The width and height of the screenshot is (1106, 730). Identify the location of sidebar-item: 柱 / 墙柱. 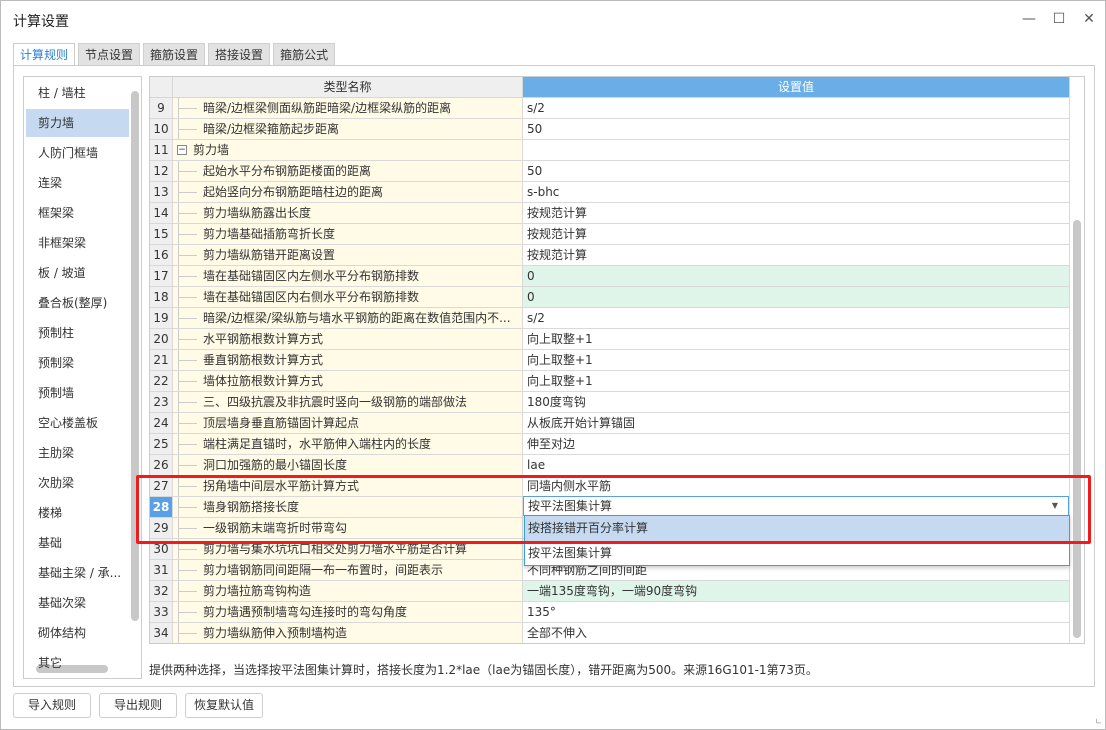
(77, 93).